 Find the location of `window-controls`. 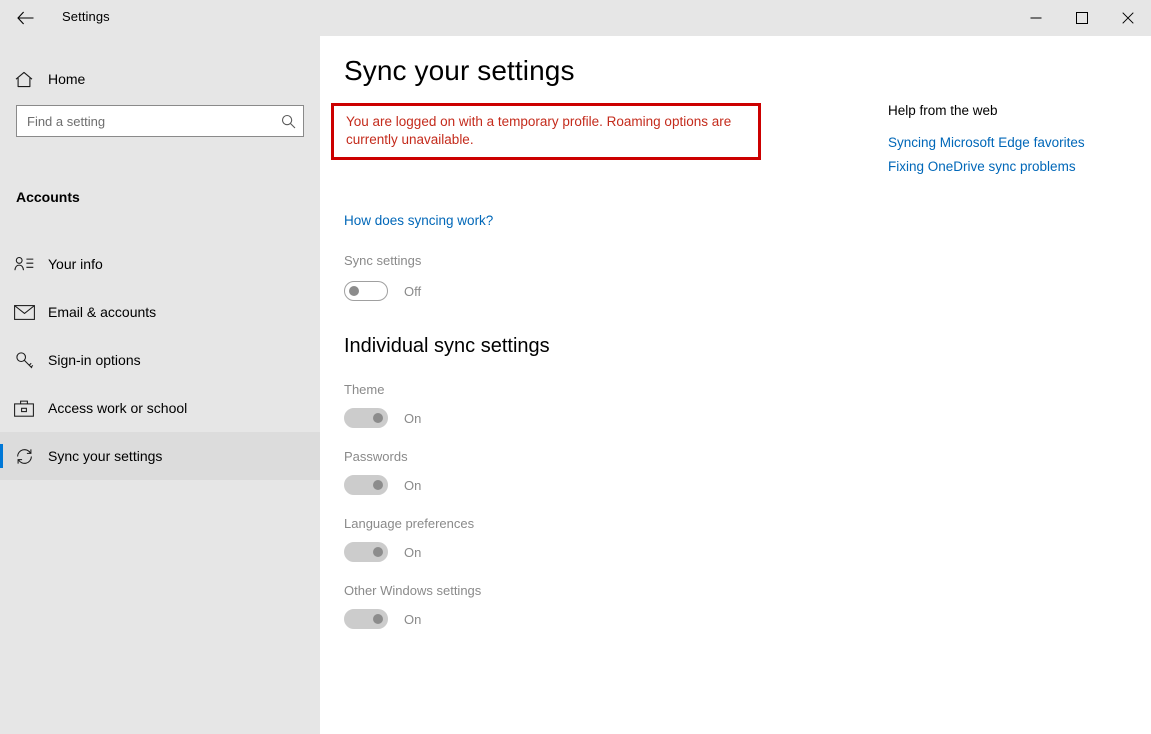

window-controls is located at coordinates (1082, 18).